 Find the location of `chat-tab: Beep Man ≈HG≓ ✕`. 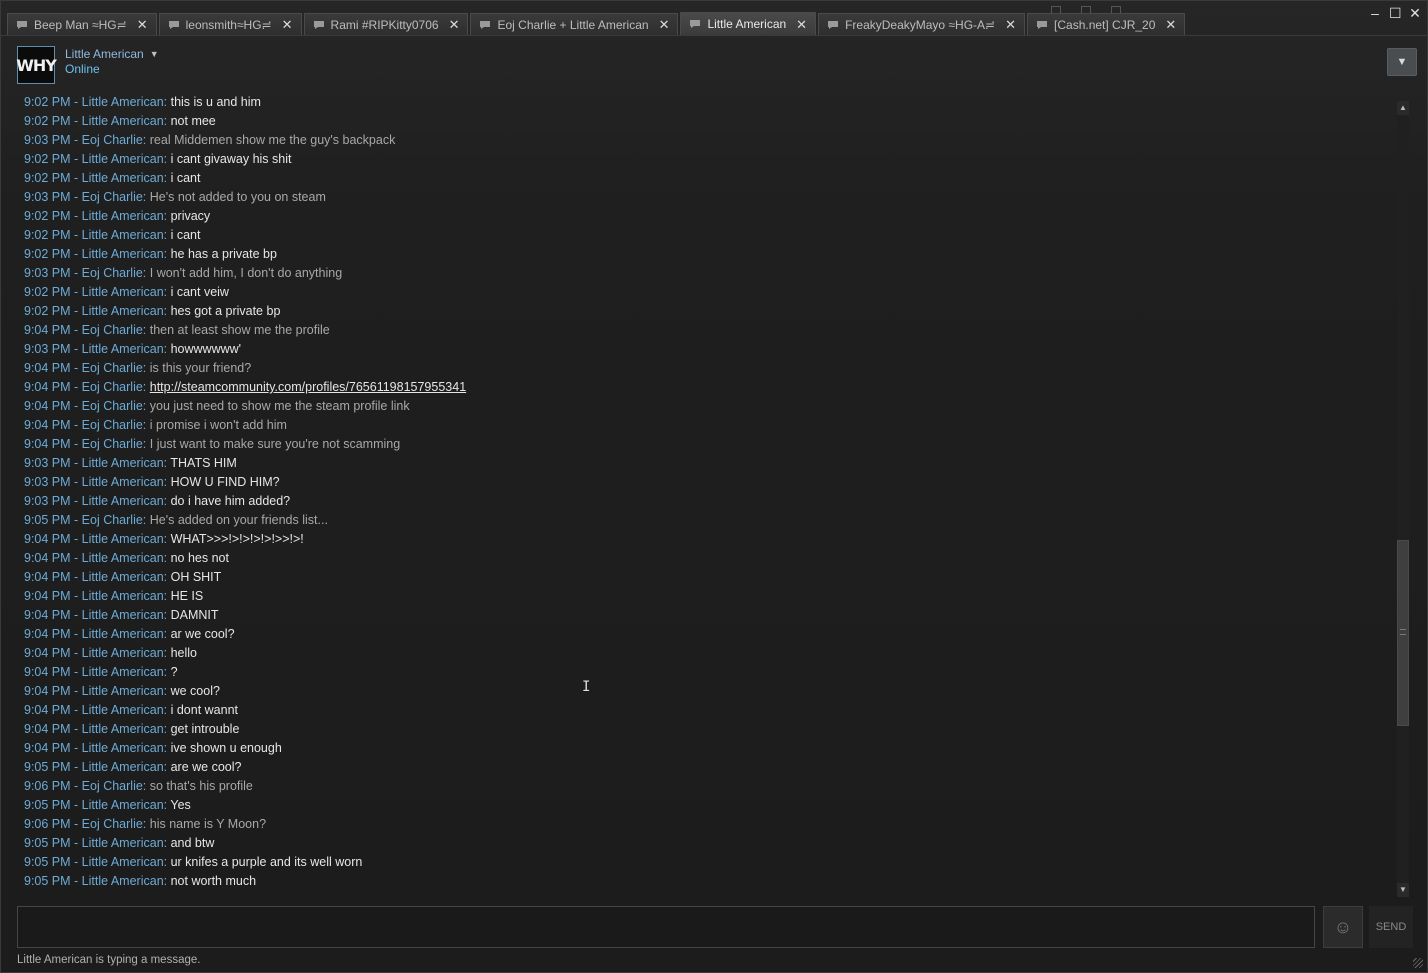

chat-tab: Beep Man ≈HG≓ ✕ is located at coordinates (82, 24).